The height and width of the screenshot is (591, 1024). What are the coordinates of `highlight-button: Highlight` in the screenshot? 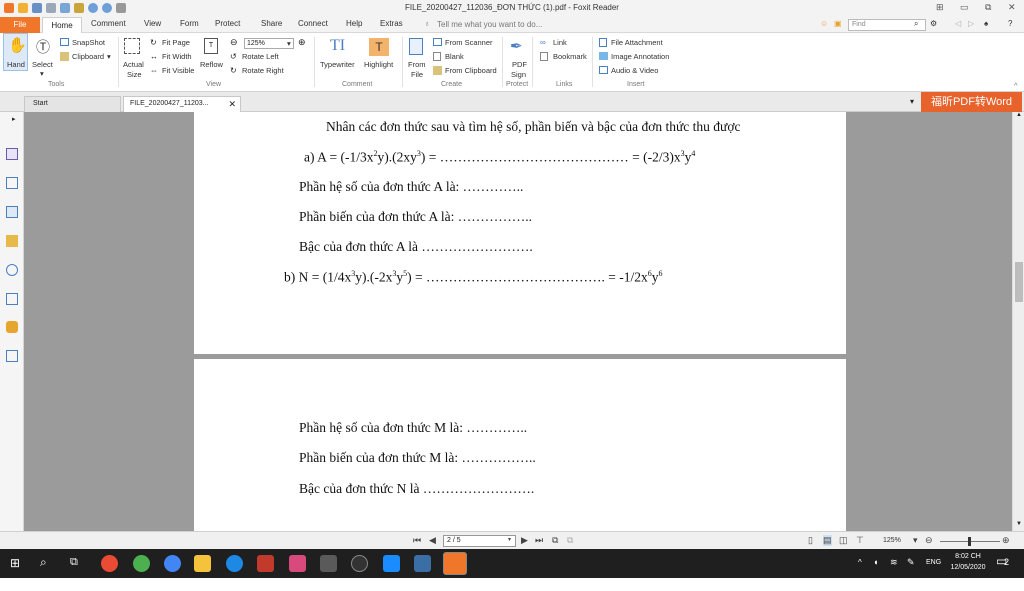 It's located at (378, 64).